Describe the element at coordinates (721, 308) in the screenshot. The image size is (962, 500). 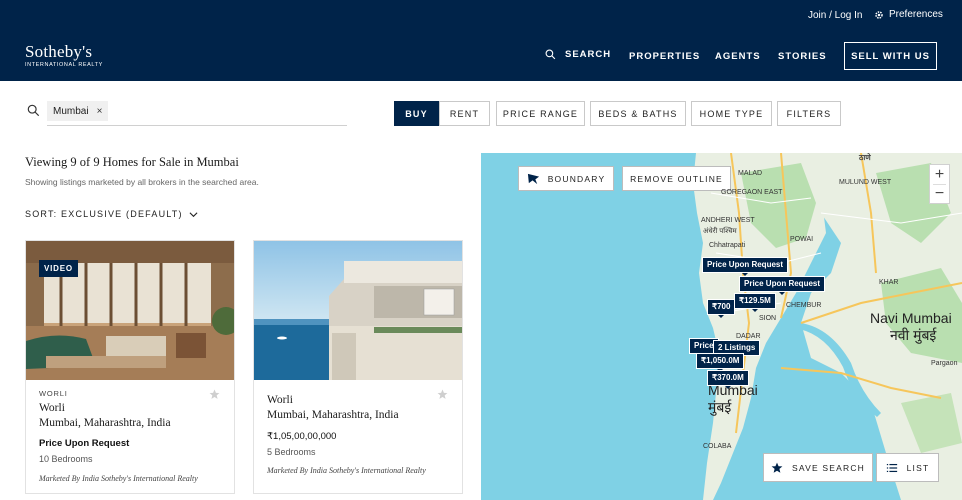
I see `map-pin: ₹700` at that location.